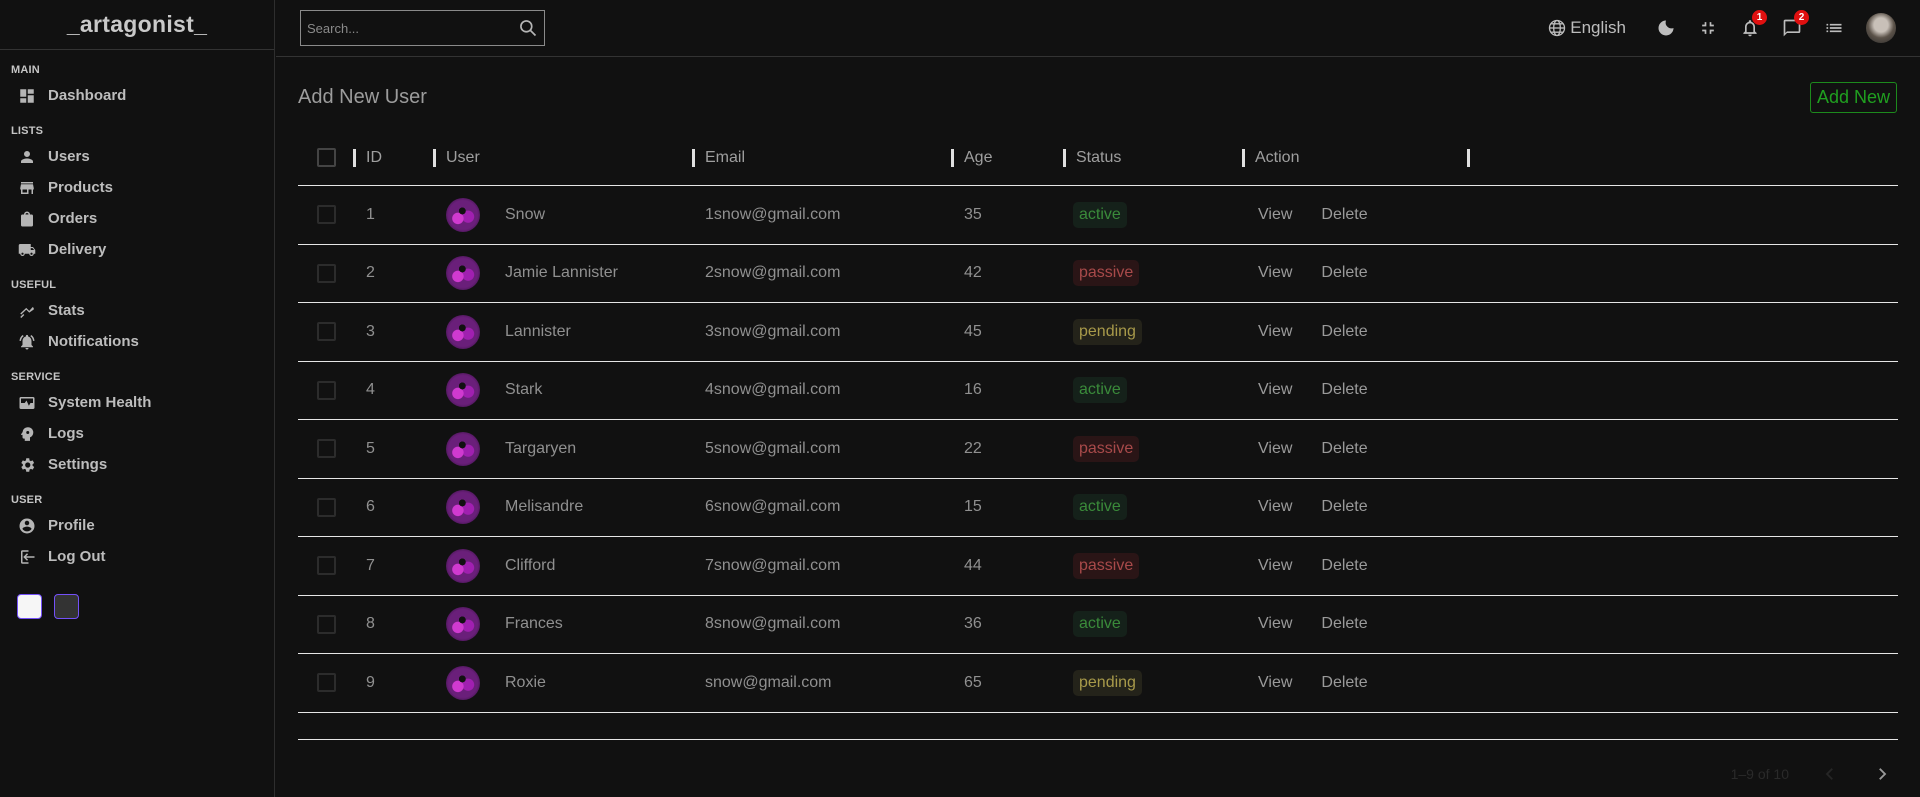  What do you see at coordinates (137, 525) in the screenshot?
I see `sidebar-item-profile: Profile` at bounding box center [137, 525].